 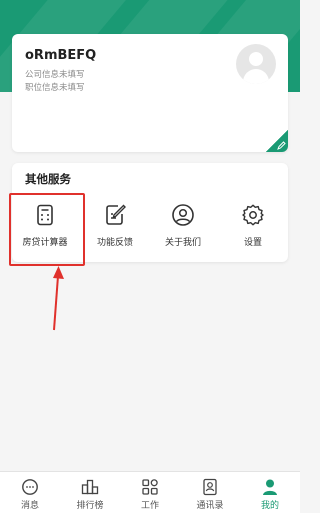 What do you see at coordinates (183, 228) in the screenshot?
I see `service-about-us: 关于我们` at bounding box center [183, 228].